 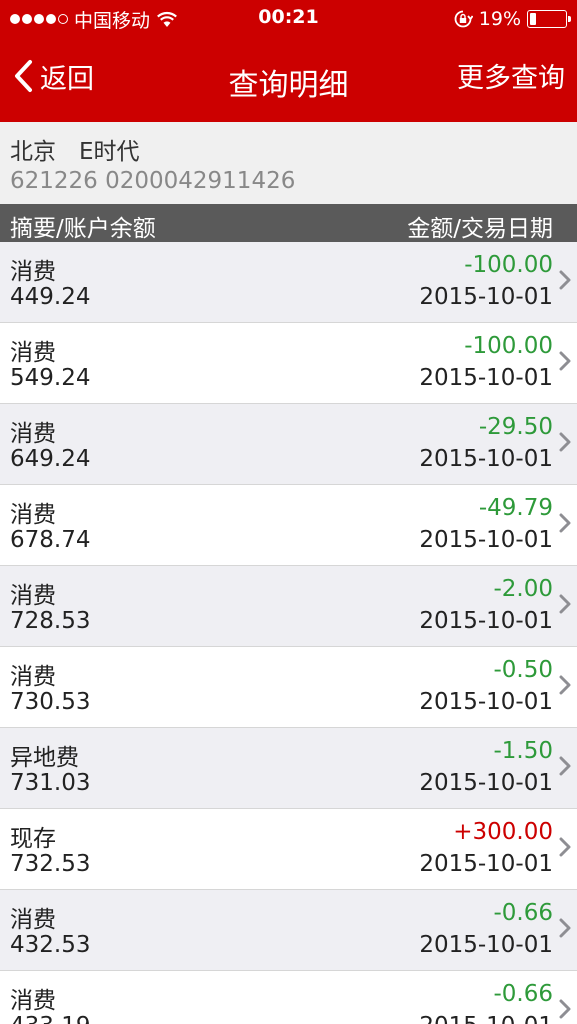 What do you see at coordinates (288, 768) in the screenshot?
I see `transaction-row: 异地费 731.03 -1.50 2015-10-01` at bounding box center [288, 768].